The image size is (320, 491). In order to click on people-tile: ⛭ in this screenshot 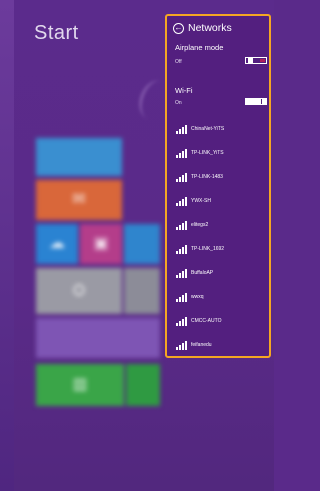, I will do `click(79, 291)`.